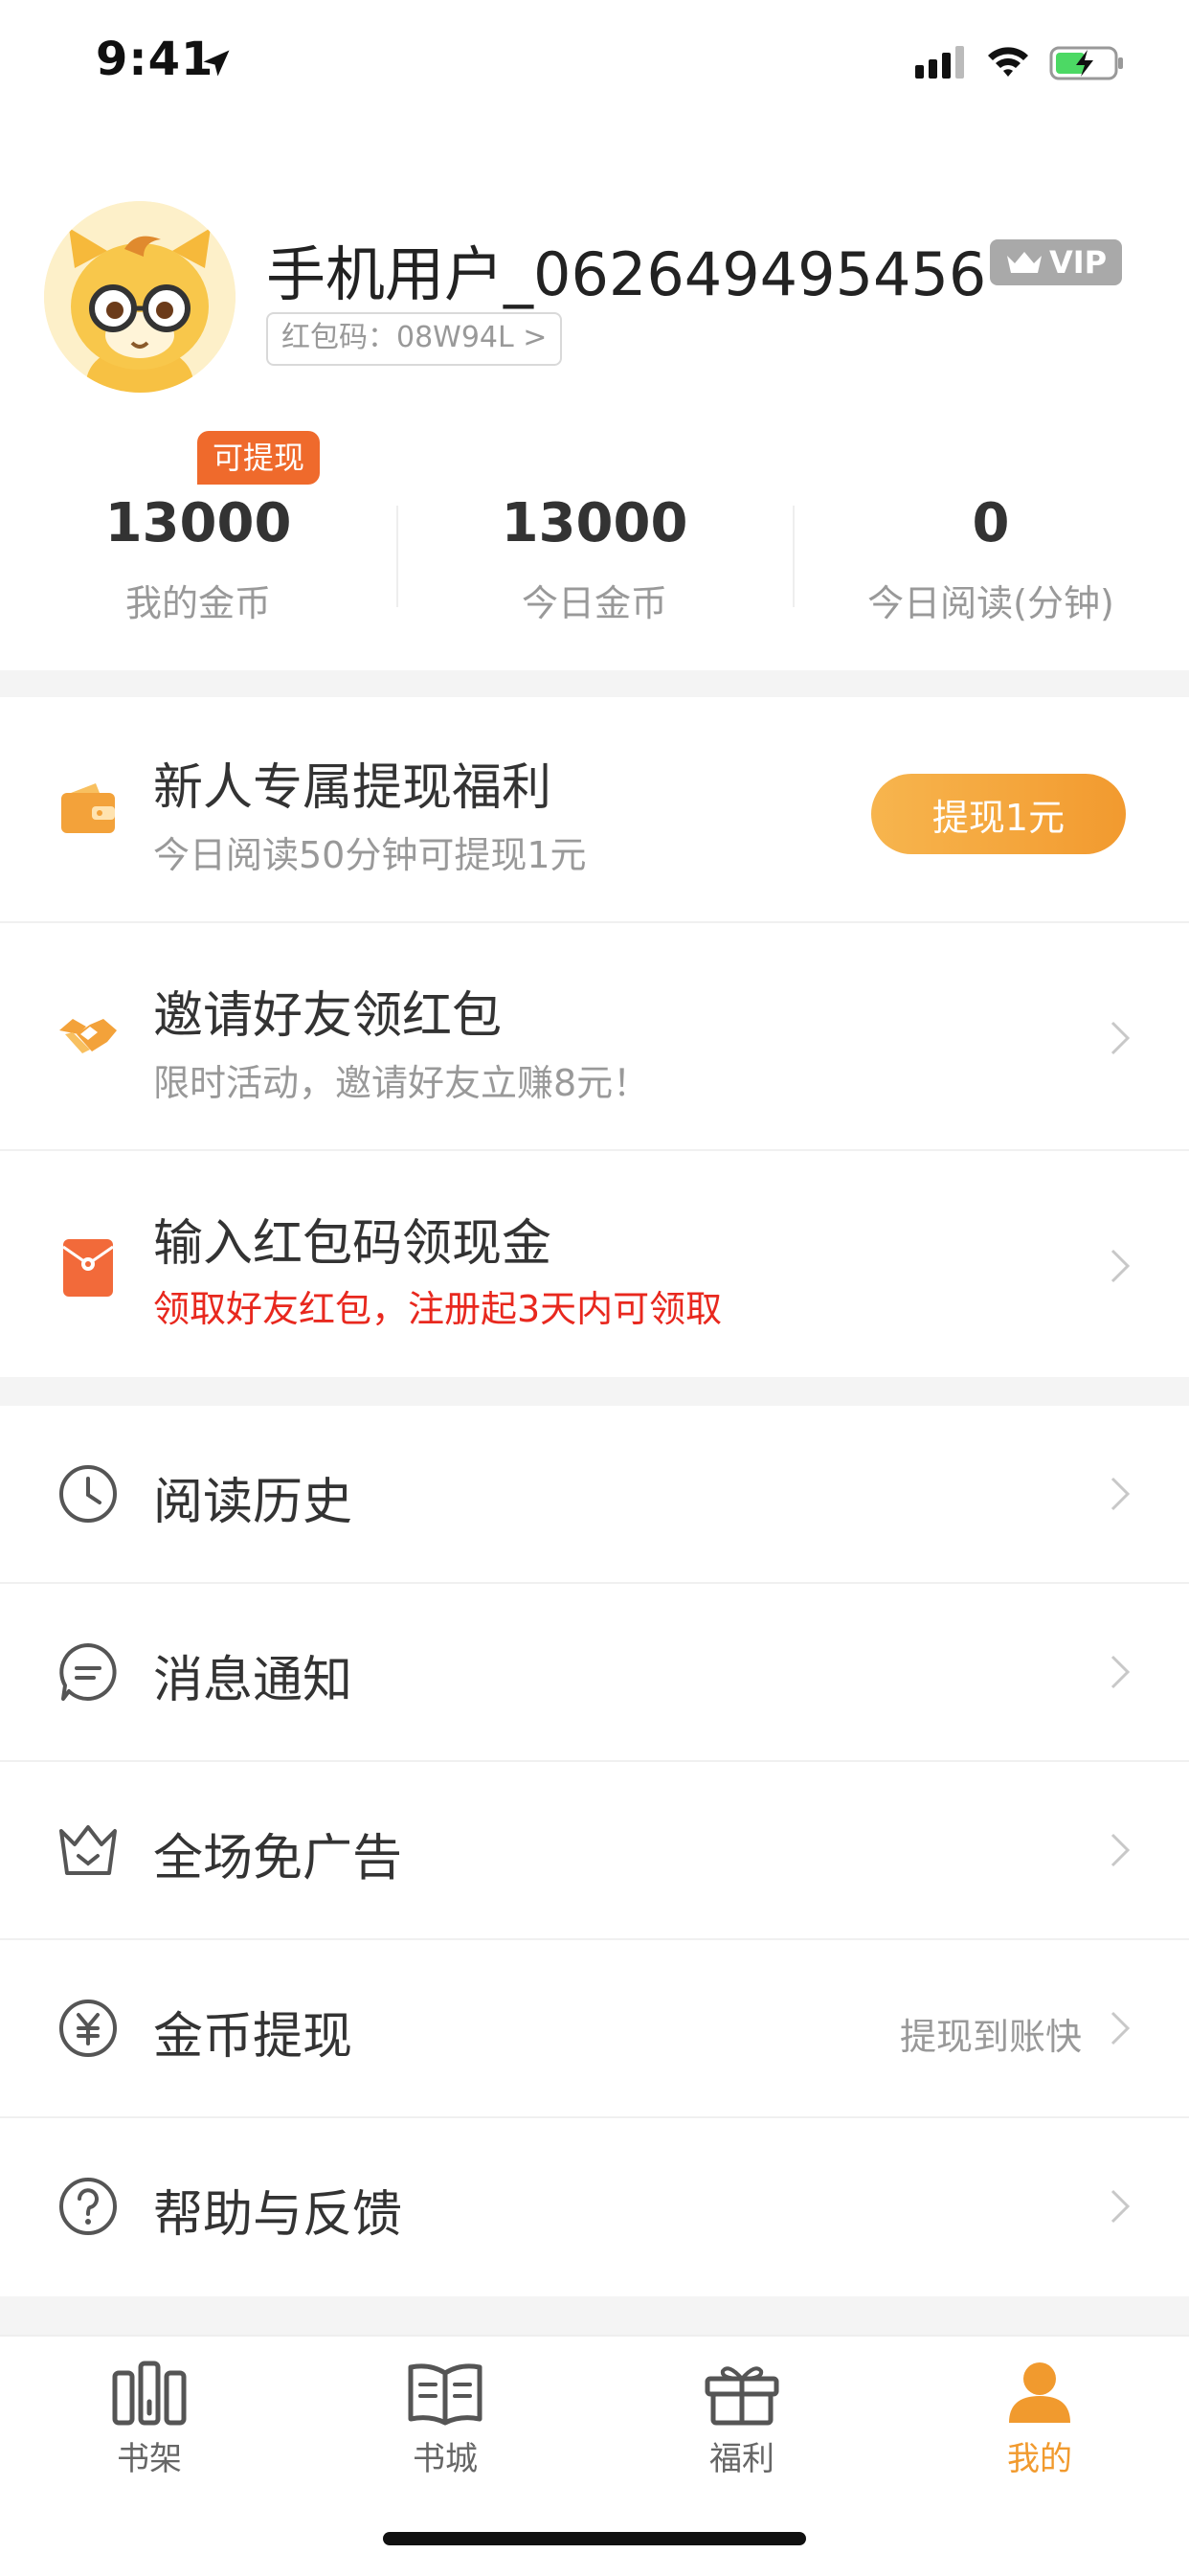  What do you see at coordinates (88, 1268) in the screenshot?
I see `red-packet-icon` at bounding box center [88, 1268].